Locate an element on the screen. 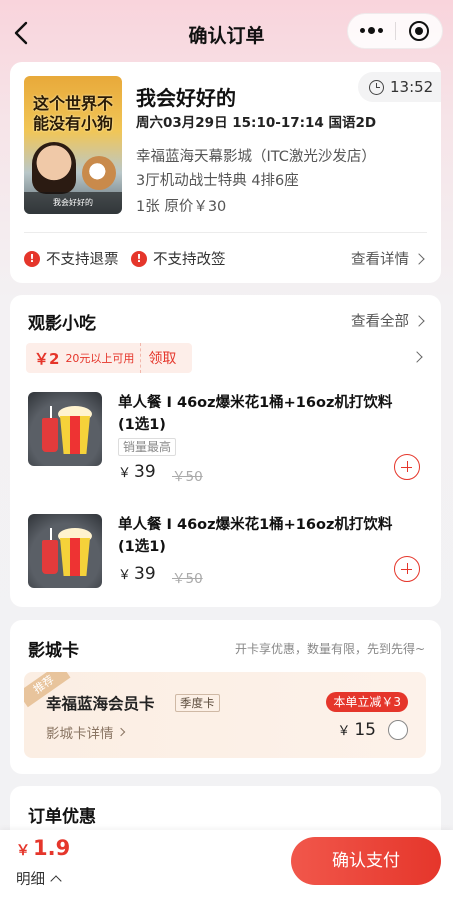 The height and width of the screenshot is (911, 453). link-label: 影城卡详情 is located at coordinates (80, 734).